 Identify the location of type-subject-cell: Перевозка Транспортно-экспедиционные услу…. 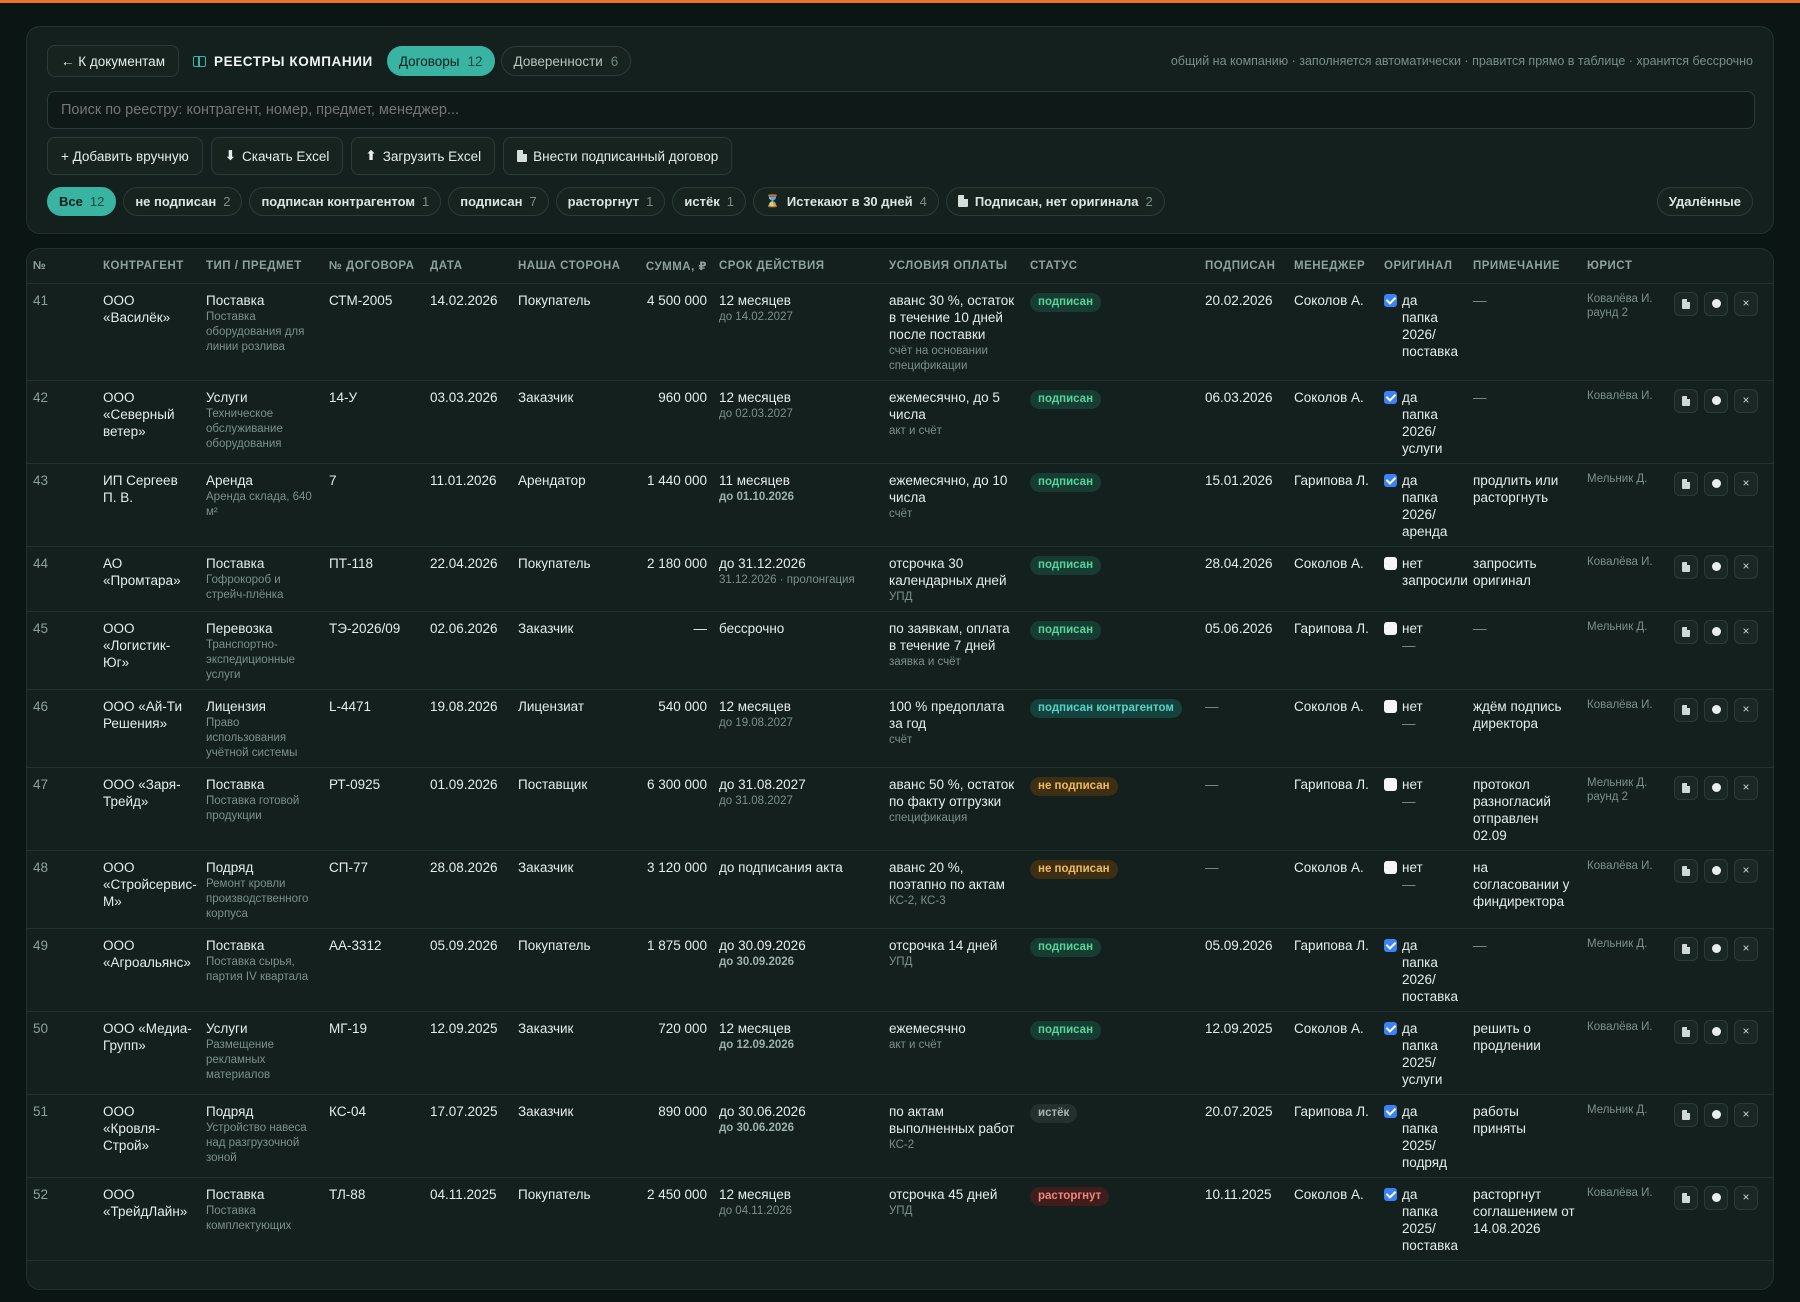
(261, 650).